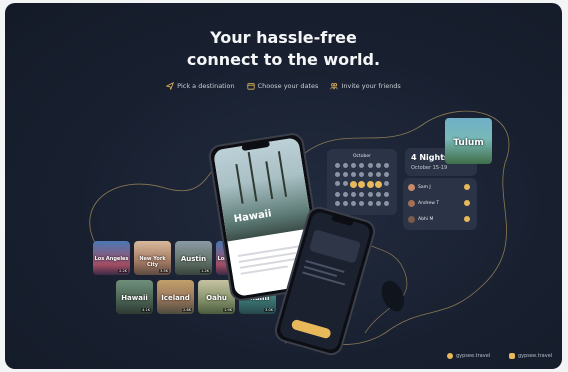 Image resolution: width=568 pixels, height=372 pixels. What do you see at coordinates (429, 203) in the screenshot?
I see `friend-name: Andrew T` at bounding box center [429, 203].